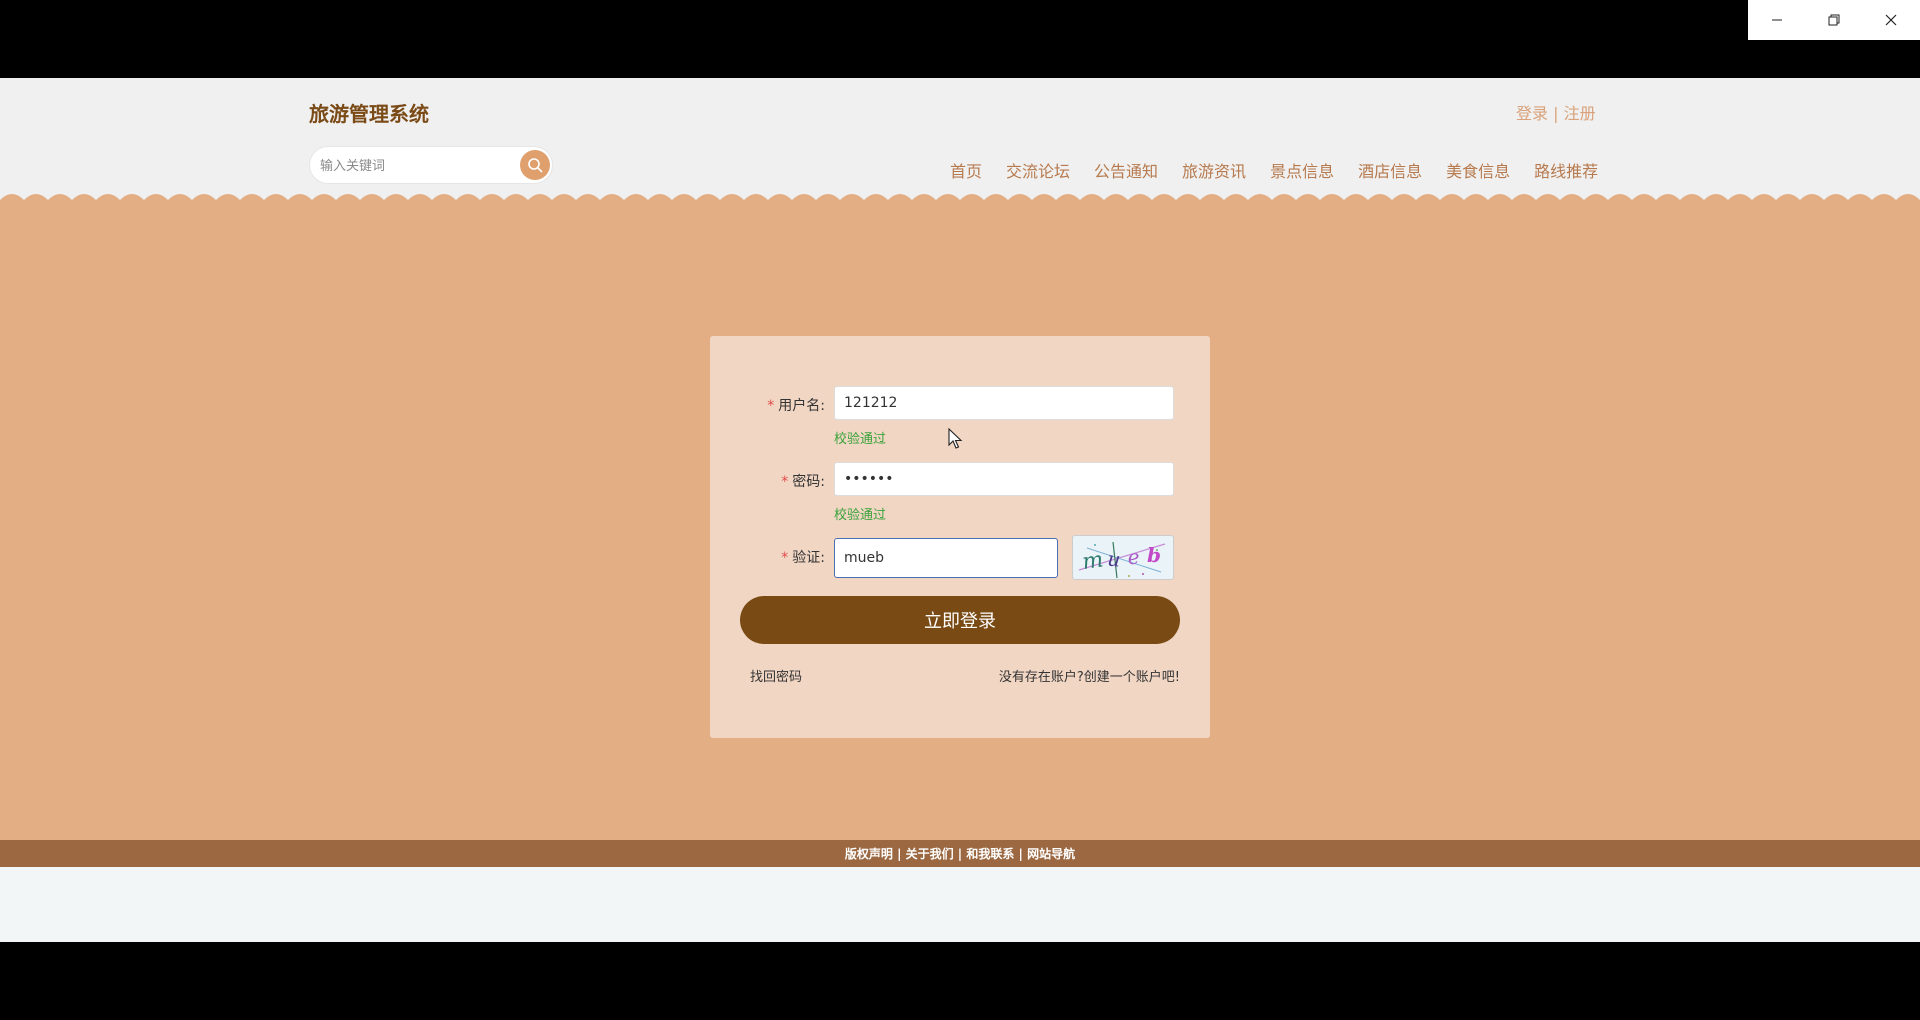 The width and height of the screenshot is (1920, 1020). Describe the element at coordinates (1580, 113) in the screenshot. I see `register-link: 注册` at that location.